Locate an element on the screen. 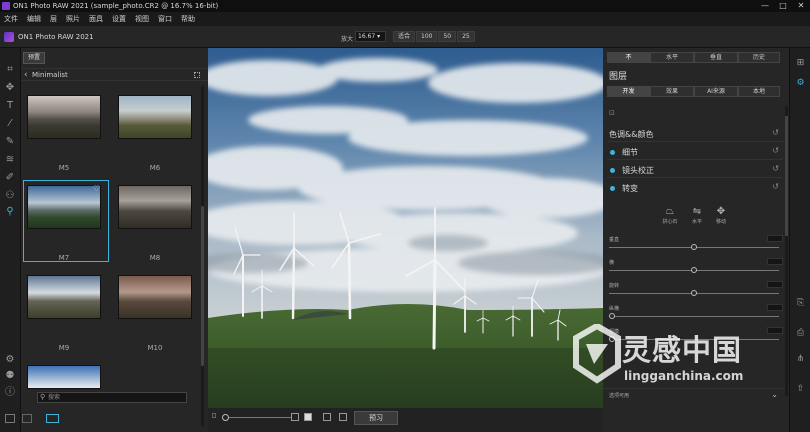  zoom-tool-icon: ⚲ is located at coordinates (10, 212).